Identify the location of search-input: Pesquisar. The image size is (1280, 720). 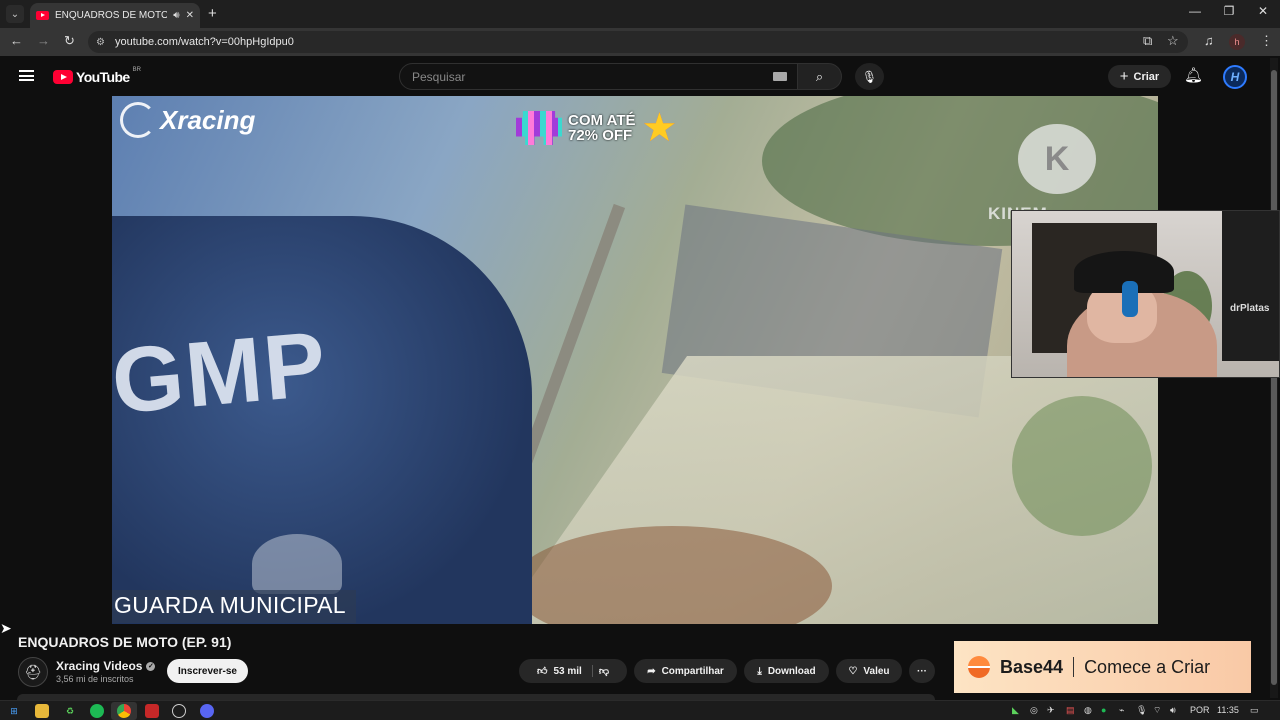
(598, 76).